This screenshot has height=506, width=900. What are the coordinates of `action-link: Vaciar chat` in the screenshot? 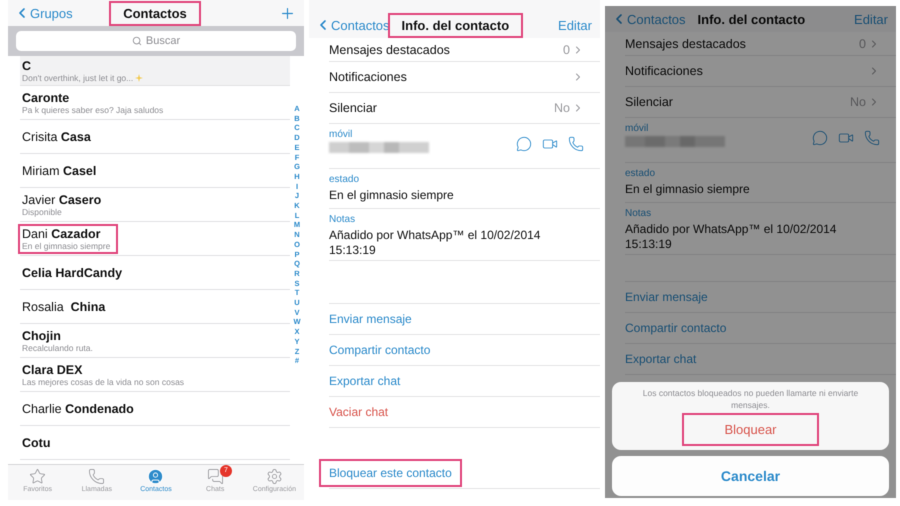 It's located at (358, 412).